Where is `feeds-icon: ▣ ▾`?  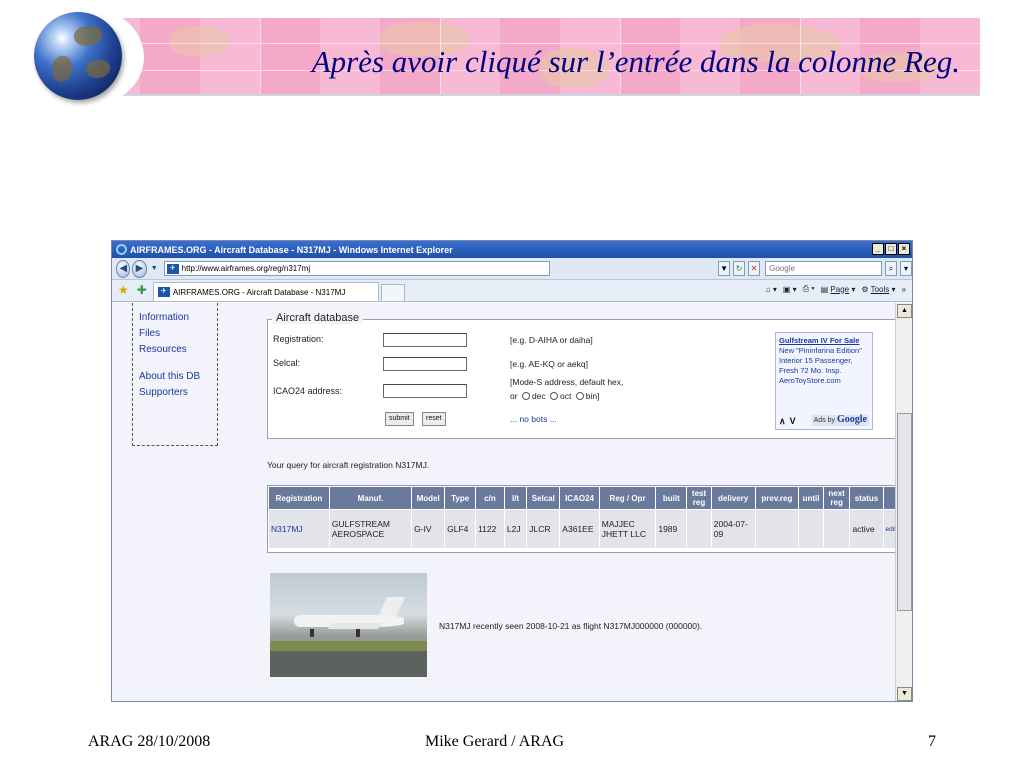 feeds-icon: ▣ ▾ is located at coordinates (790, 289).